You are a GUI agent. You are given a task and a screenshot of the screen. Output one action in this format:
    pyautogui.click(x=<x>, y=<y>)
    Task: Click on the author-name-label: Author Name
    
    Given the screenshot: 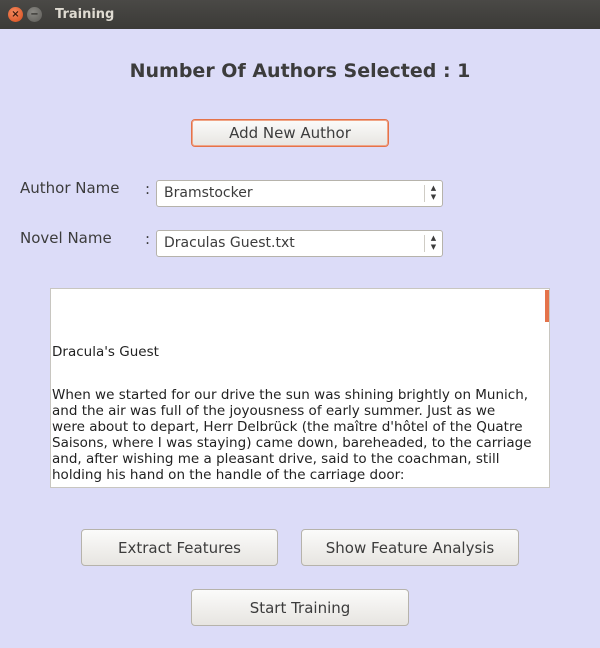 What is the action you would take?
    pyautogui.click(x=70, y=188)
    